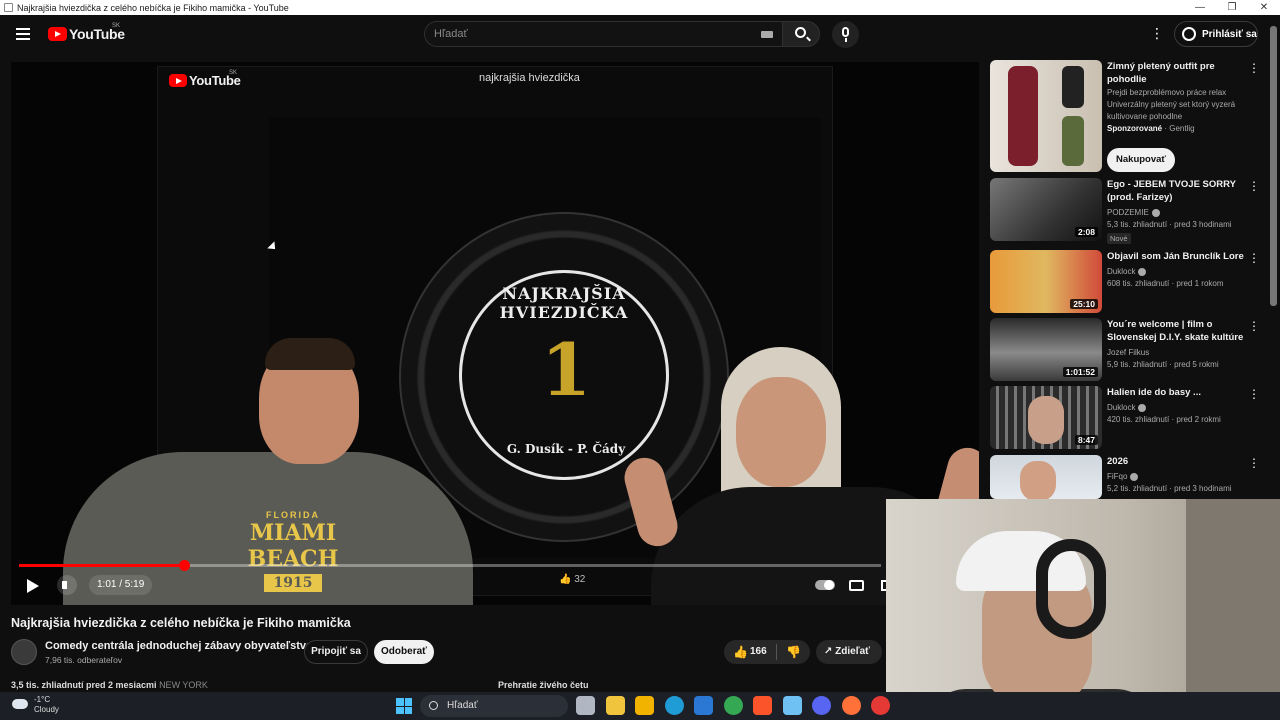 This screenshot has width=1280, height=720. Describe the element at coordinates (1086, 232) in the screenshot. I see `video-duration: 2:08` at that location.